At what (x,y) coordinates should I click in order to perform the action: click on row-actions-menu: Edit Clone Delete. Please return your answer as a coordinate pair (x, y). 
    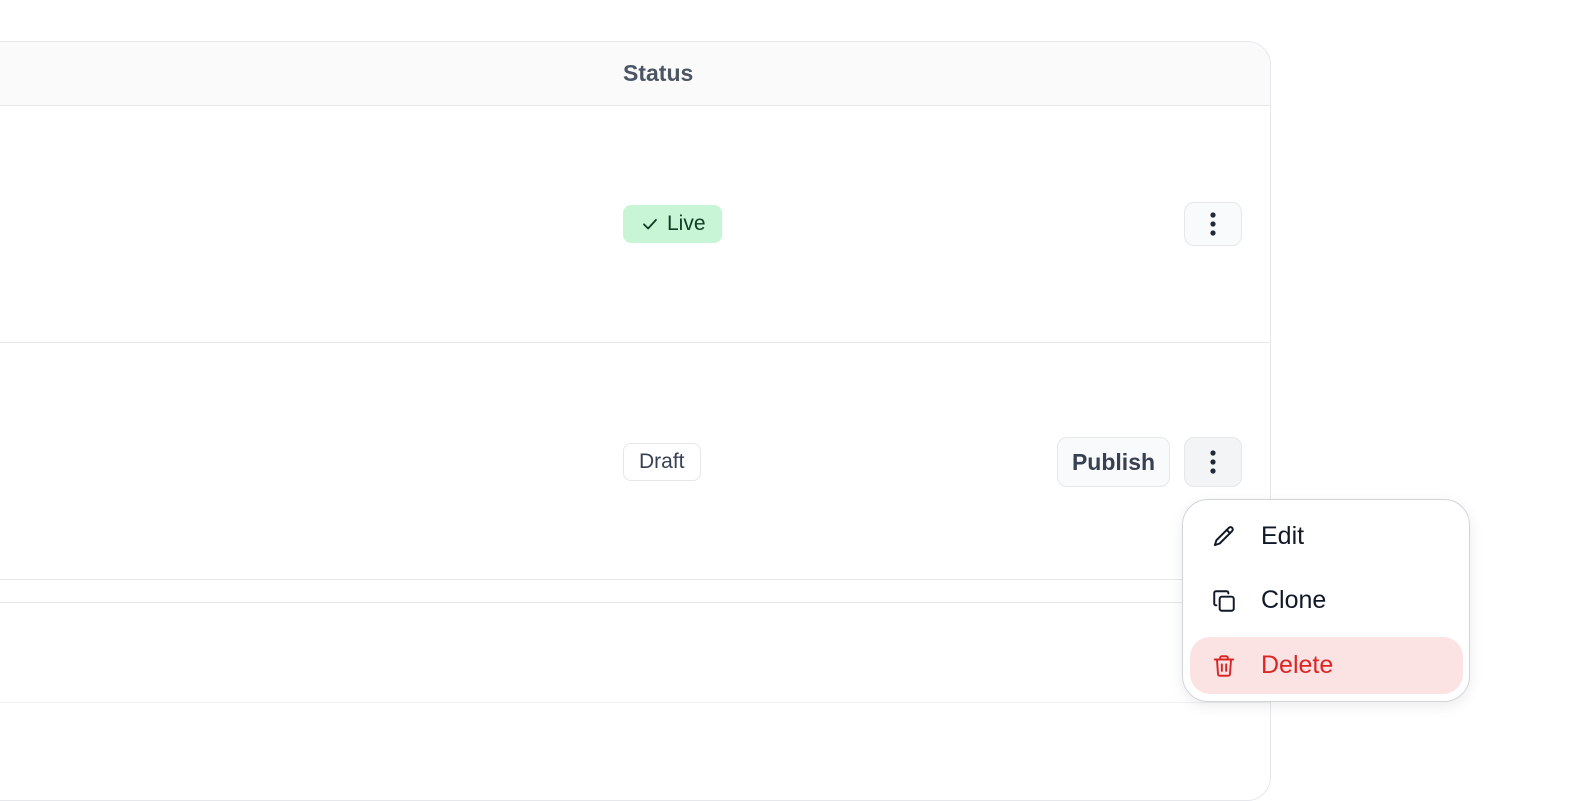
    Looking at the image, I should click on (1326, 600).